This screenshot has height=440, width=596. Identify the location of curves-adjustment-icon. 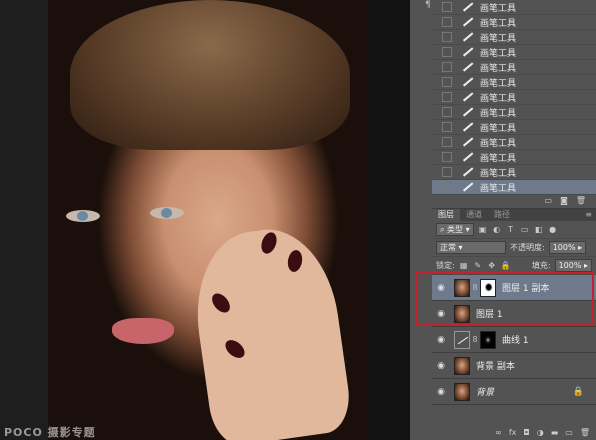
(462, 339).